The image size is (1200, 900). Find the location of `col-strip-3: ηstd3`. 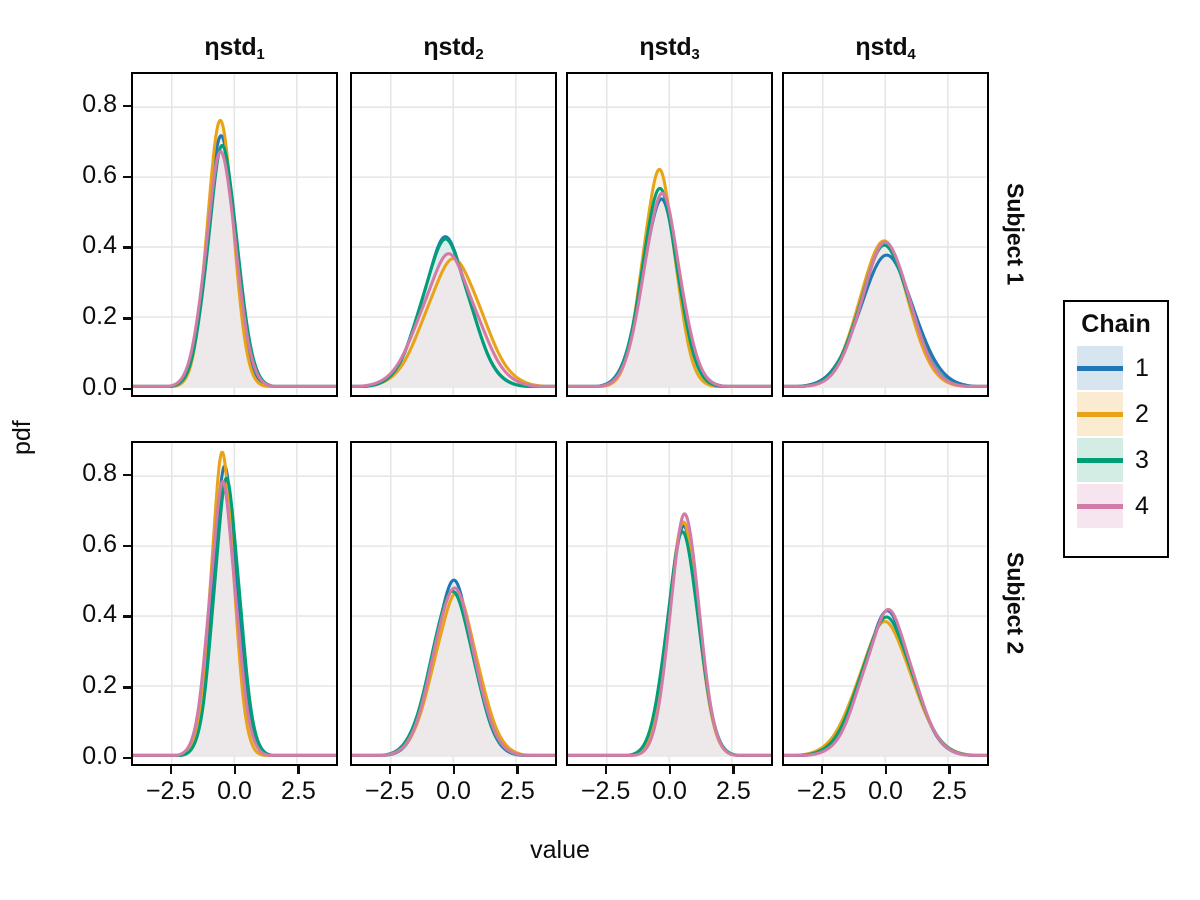

col-strip-3: ηstd3 is located at coordinates (669, 48).